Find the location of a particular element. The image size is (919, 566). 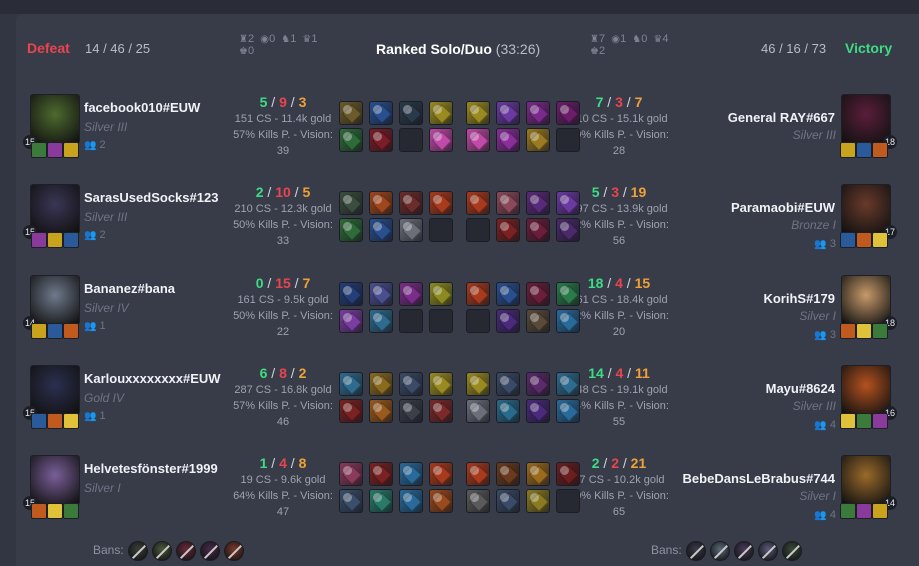

vision-score: 28 is located at coordinates (619, 151).